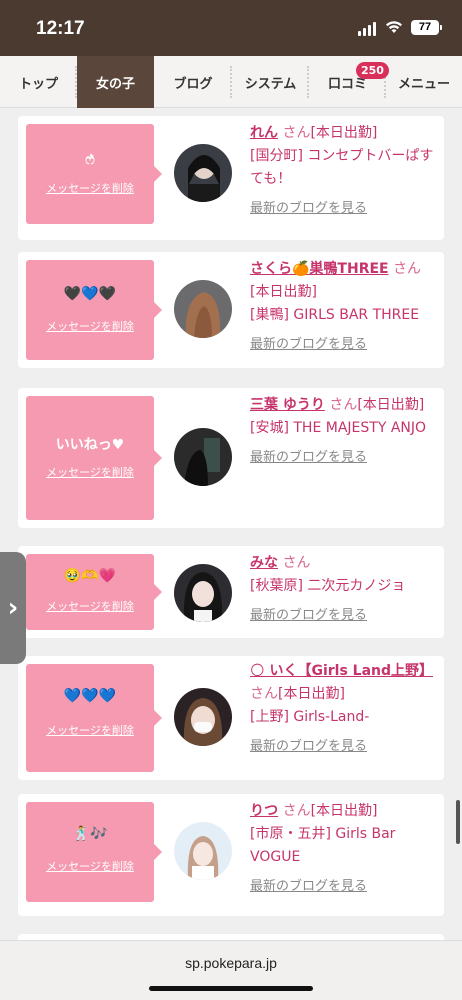  I want to click on reviews-count-badge: 250, so click(372, 70).